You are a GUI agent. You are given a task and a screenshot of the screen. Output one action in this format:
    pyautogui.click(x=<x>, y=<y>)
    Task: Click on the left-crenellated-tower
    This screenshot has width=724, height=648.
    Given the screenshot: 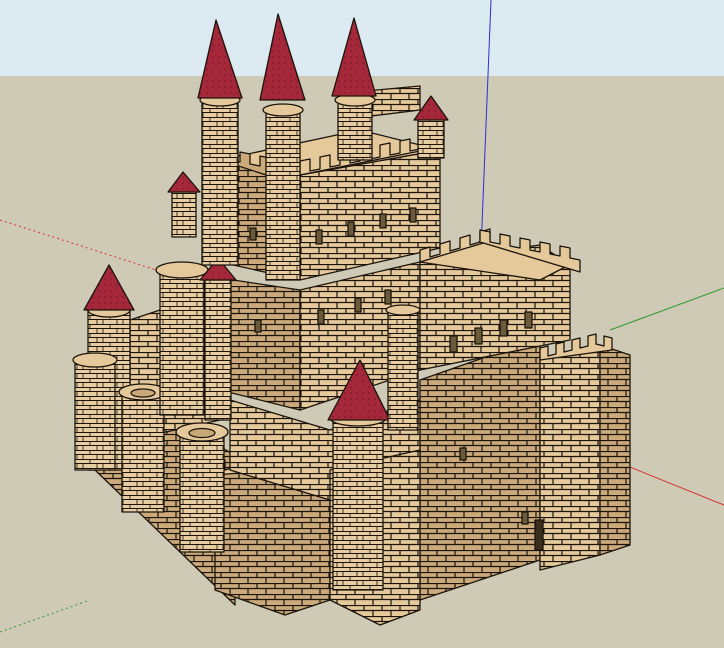 What is the action you would take?
    pyautogui.click(x=95, y=415)
    